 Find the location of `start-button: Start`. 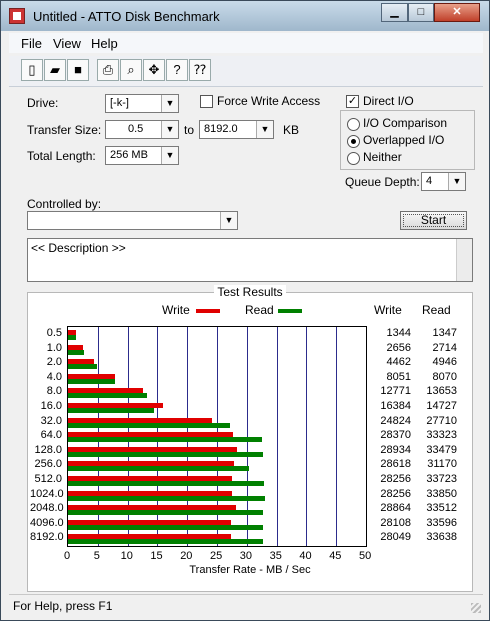

start-button: Start is located at coordinates (433, 220).